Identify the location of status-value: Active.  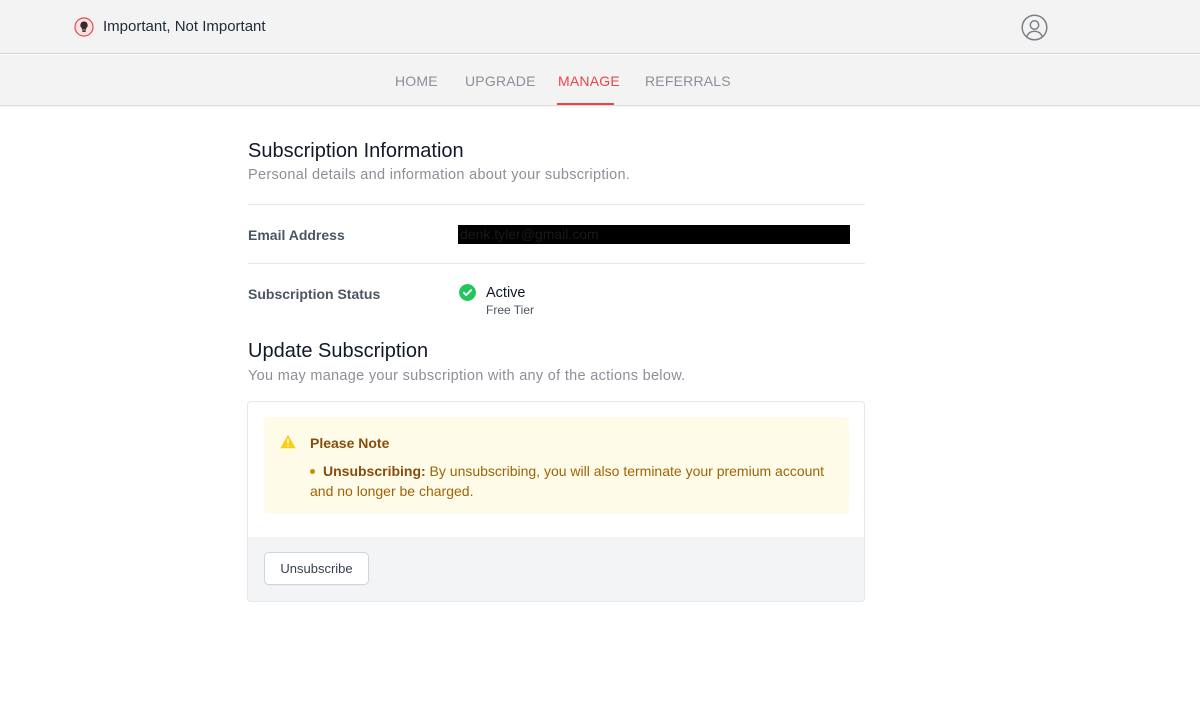
(506, 293).